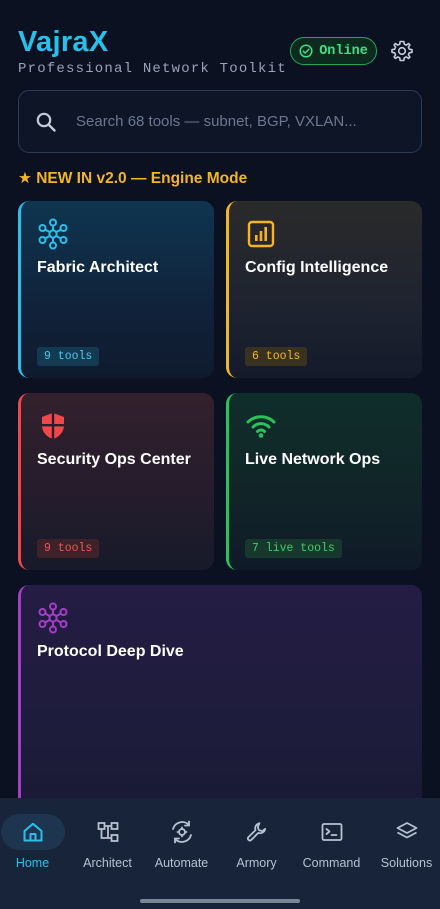 This screenshot has height=909, width=440. Describe the element at coordinates (116, 481) in the screenshot. I see `card-security-ops-center: Security Ops Center 9 tools` at that location.